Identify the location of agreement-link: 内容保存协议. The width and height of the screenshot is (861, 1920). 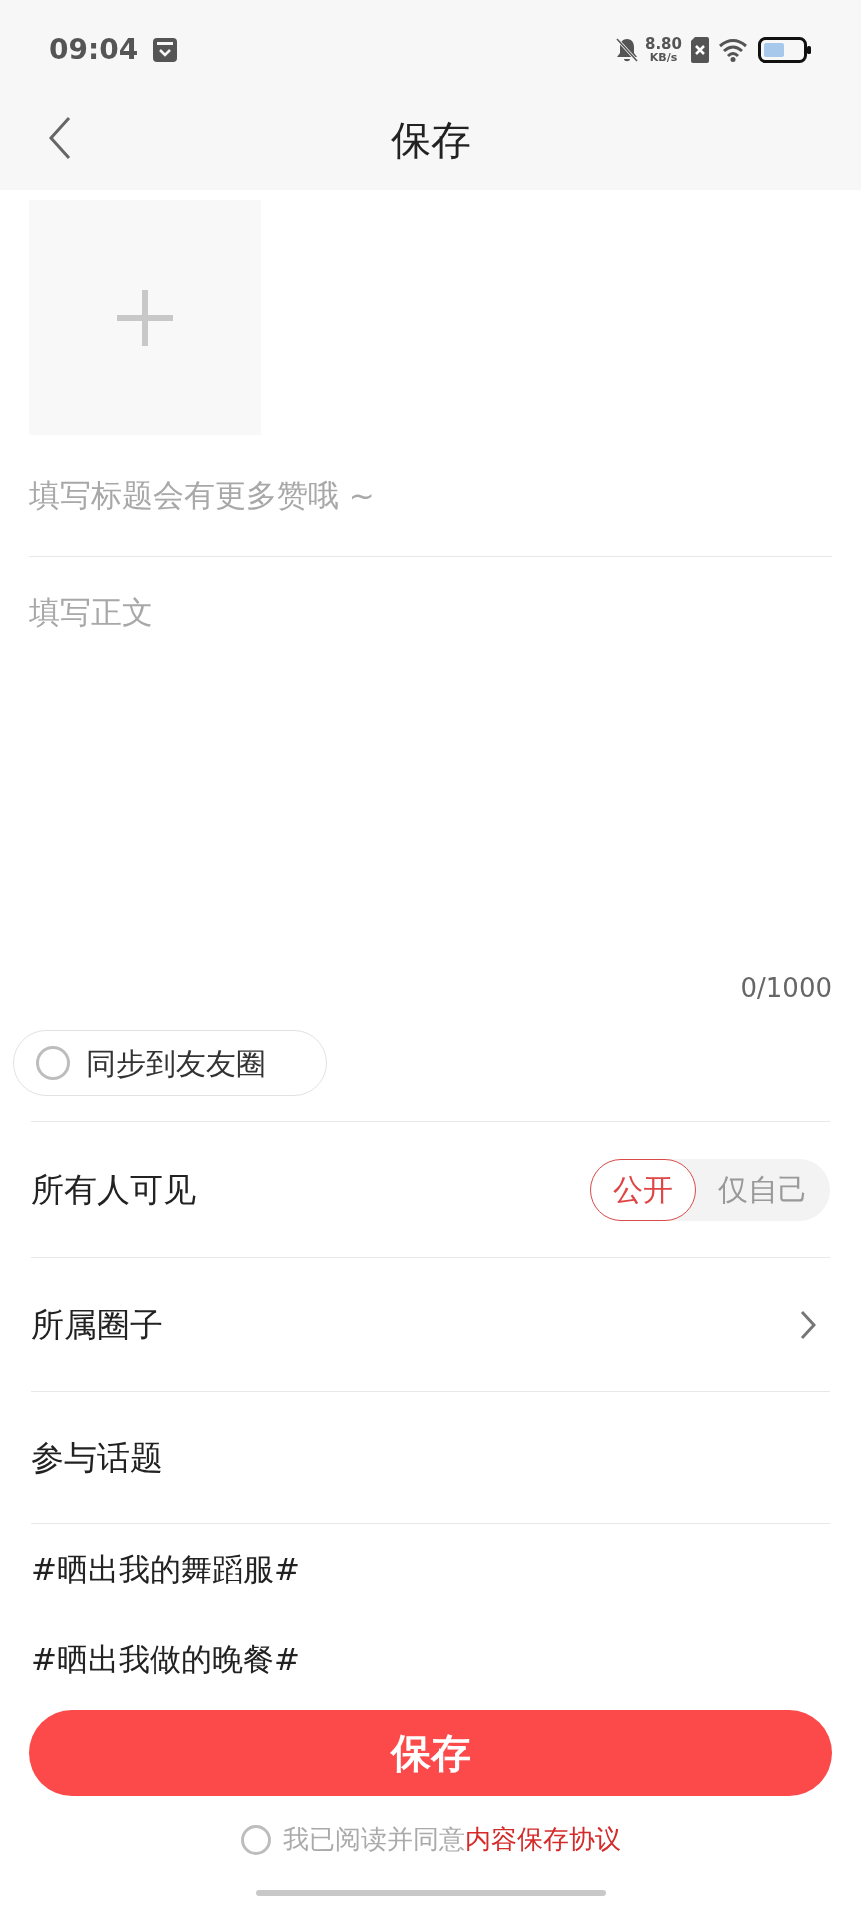
(542, 1839).